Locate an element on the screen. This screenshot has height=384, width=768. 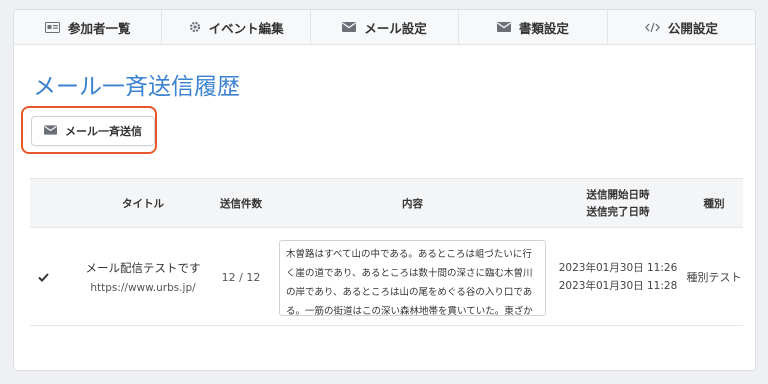
row-type: 種別テスト is located at coordinates (714, 277).